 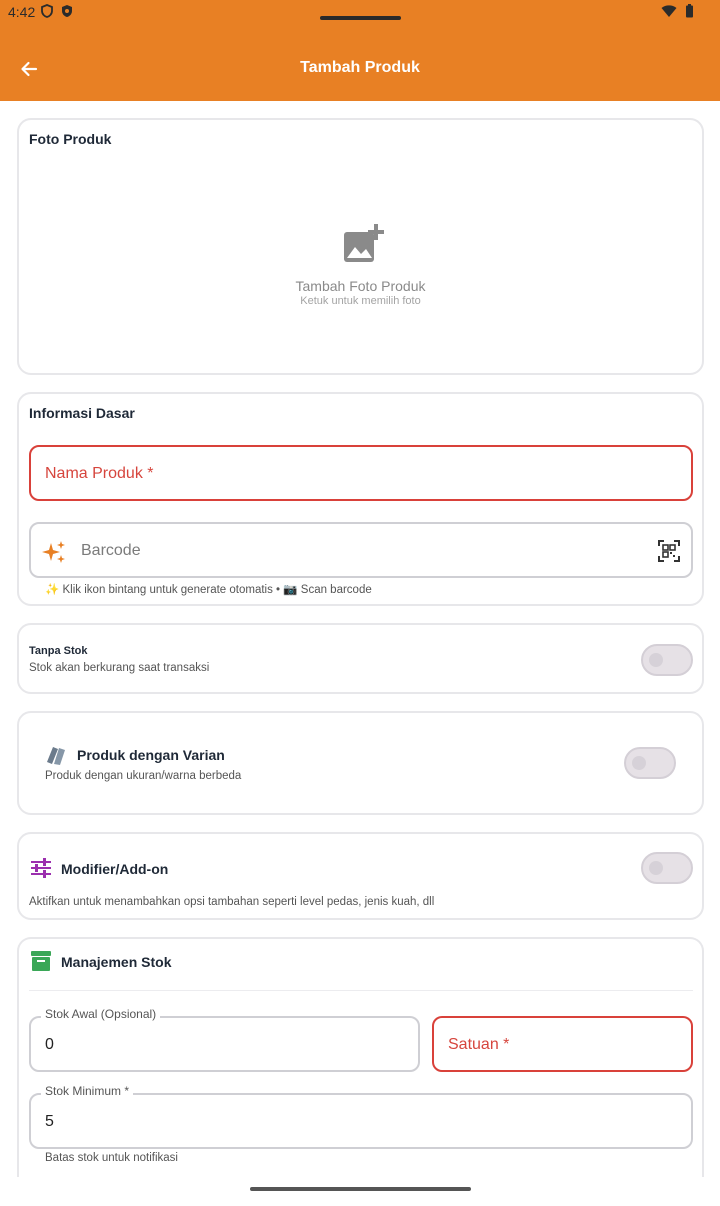 What do you see at coordinates (111, 550) in the screenshot?
I see `barcode-placeholder: Barcode` at bounding box center [111, 550].